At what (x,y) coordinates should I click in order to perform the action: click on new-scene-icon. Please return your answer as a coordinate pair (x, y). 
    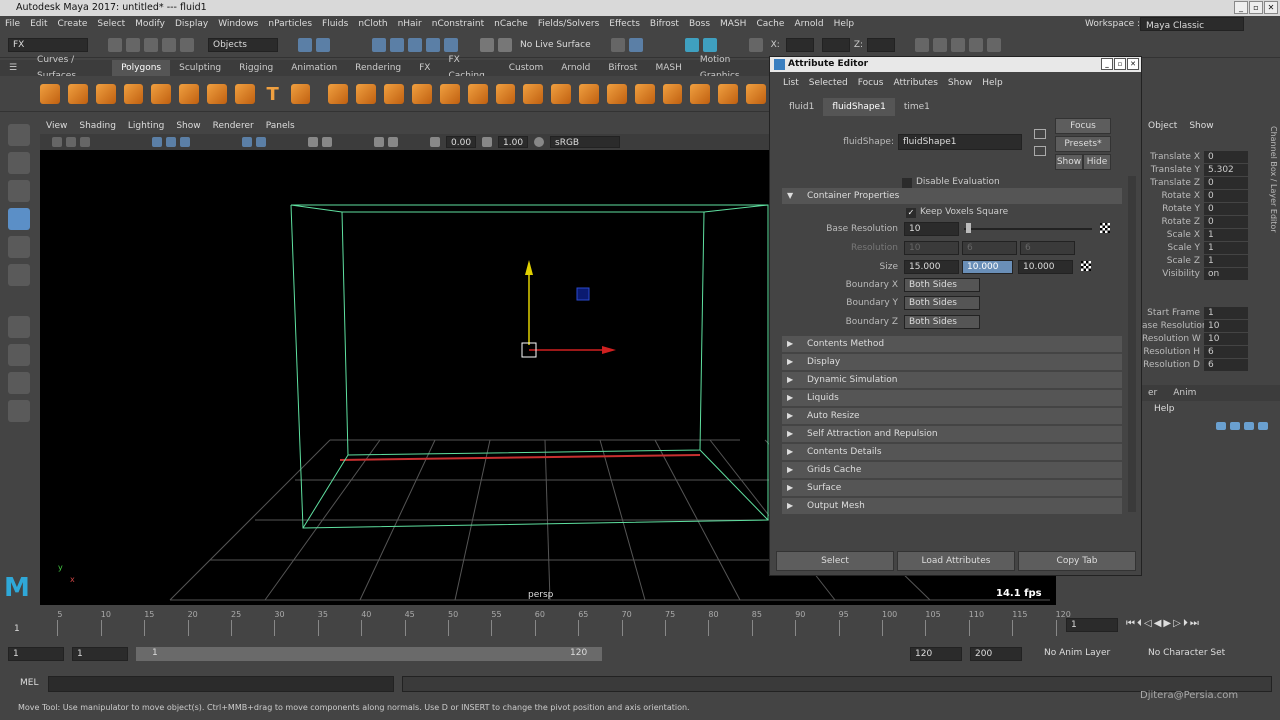
    Looking at the image, I should click on (115, 44).